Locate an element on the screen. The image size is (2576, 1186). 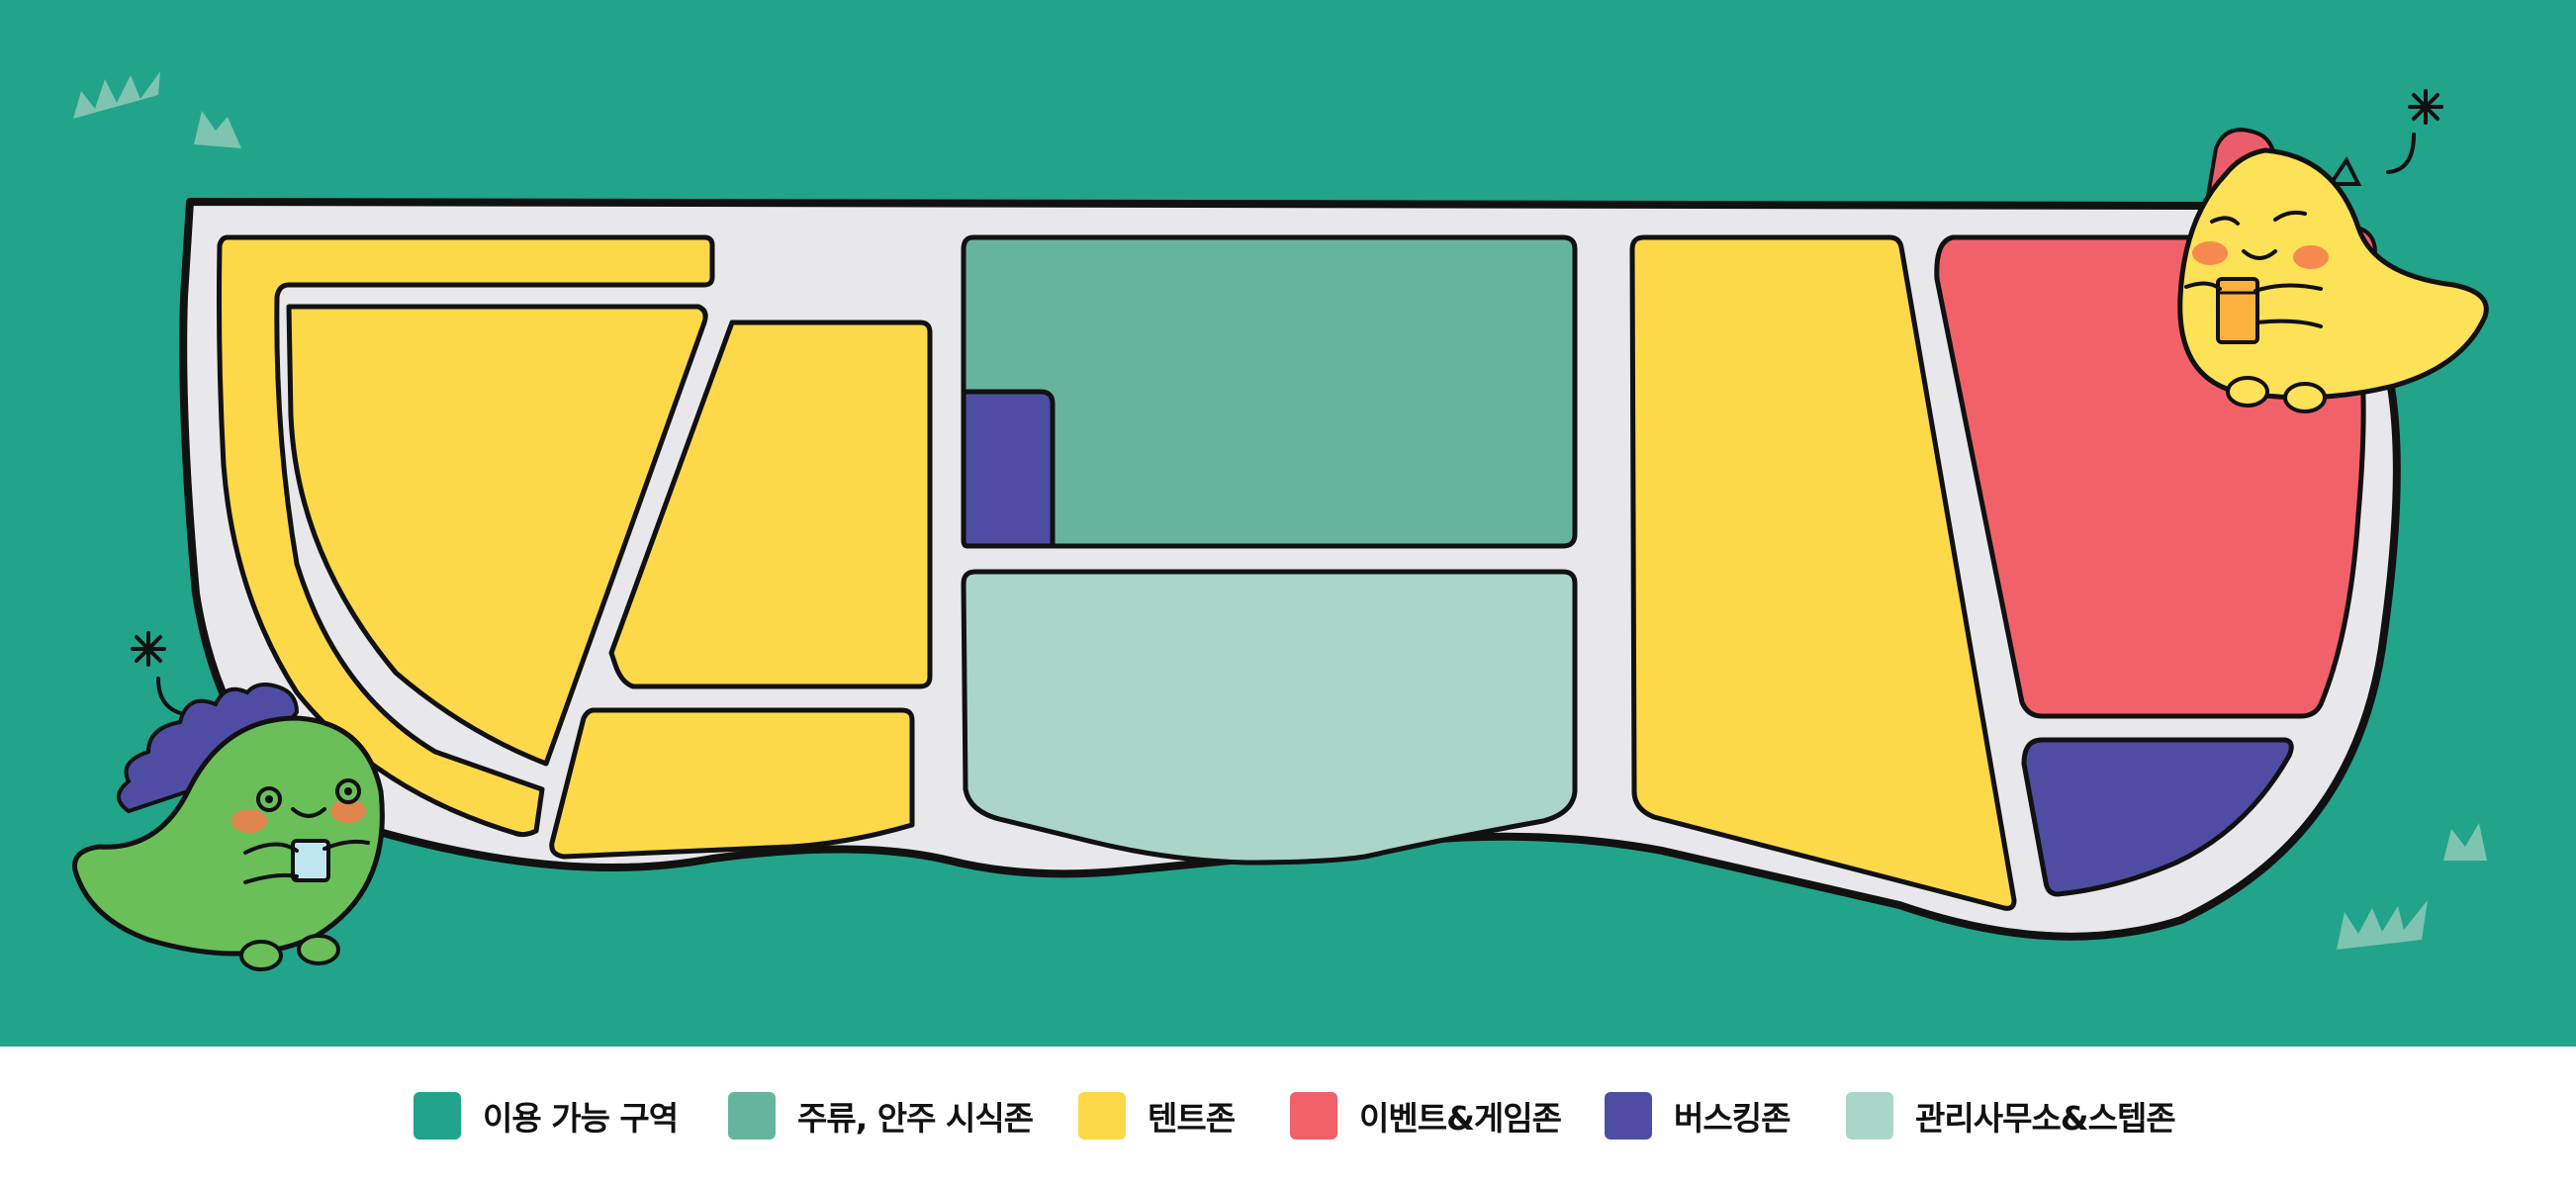
tent-zone-bottom-block is located at coordinates (732, 783).